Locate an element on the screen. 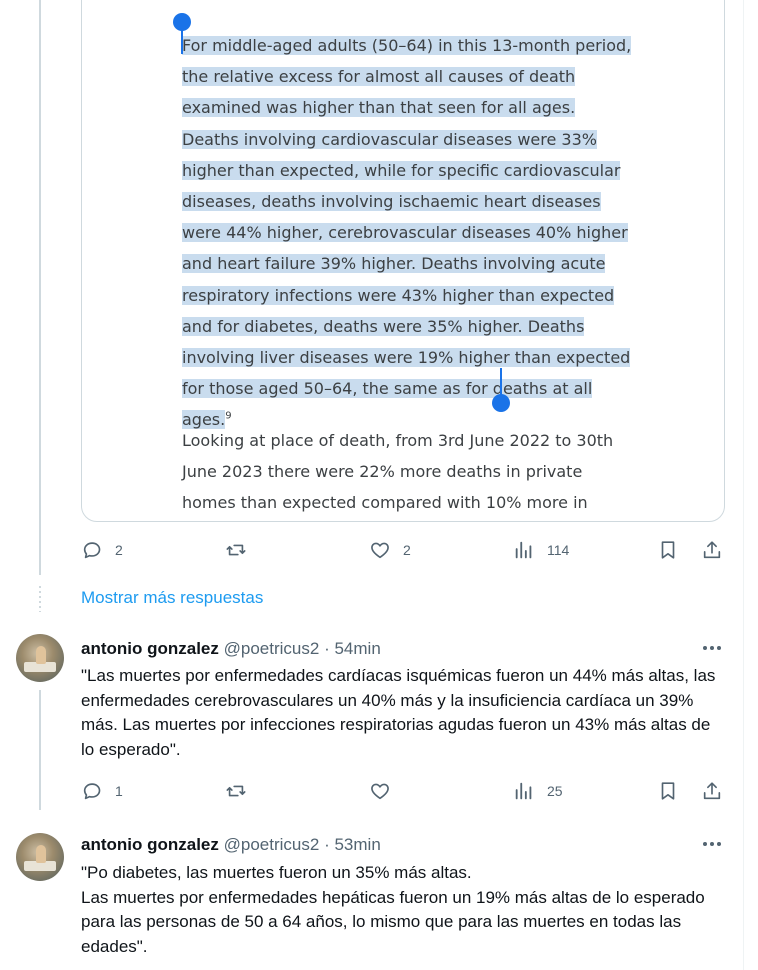 The image size is (758, 970). reply-header: antonio gonzalez @poetricus2 · 54min is located at coordinates (231, 649).